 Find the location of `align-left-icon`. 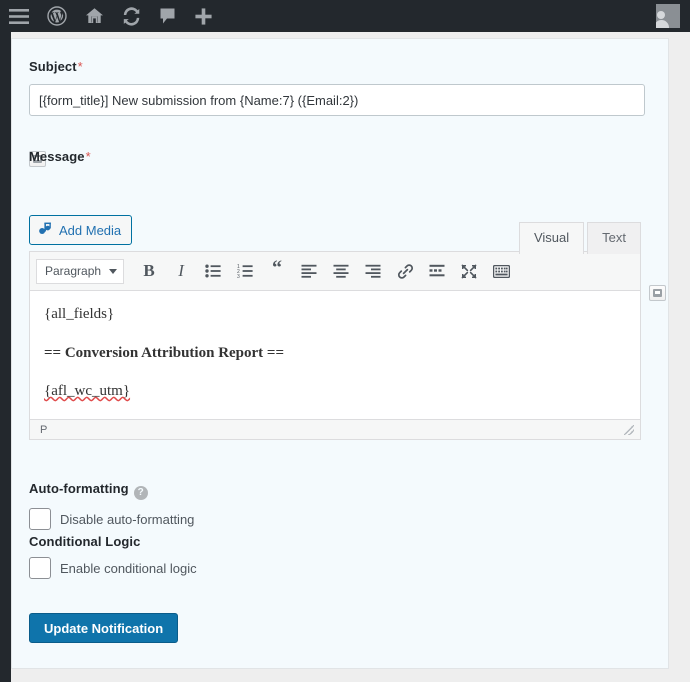

align-left-icon is located at coordinates (309, 271).